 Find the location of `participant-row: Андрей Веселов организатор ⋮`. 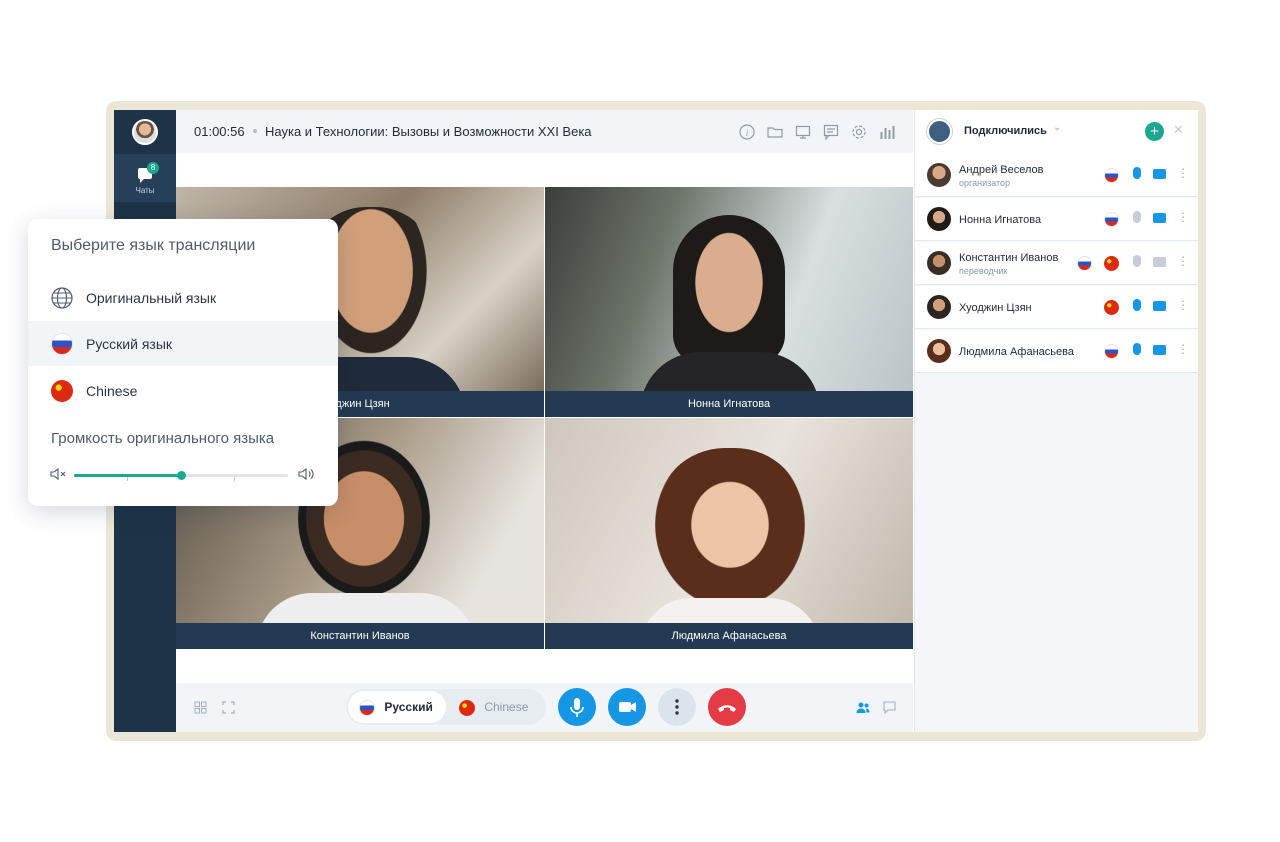

participant-row: Андрей Веселов организатор ⋮ is located at coordinates (1056, 175).